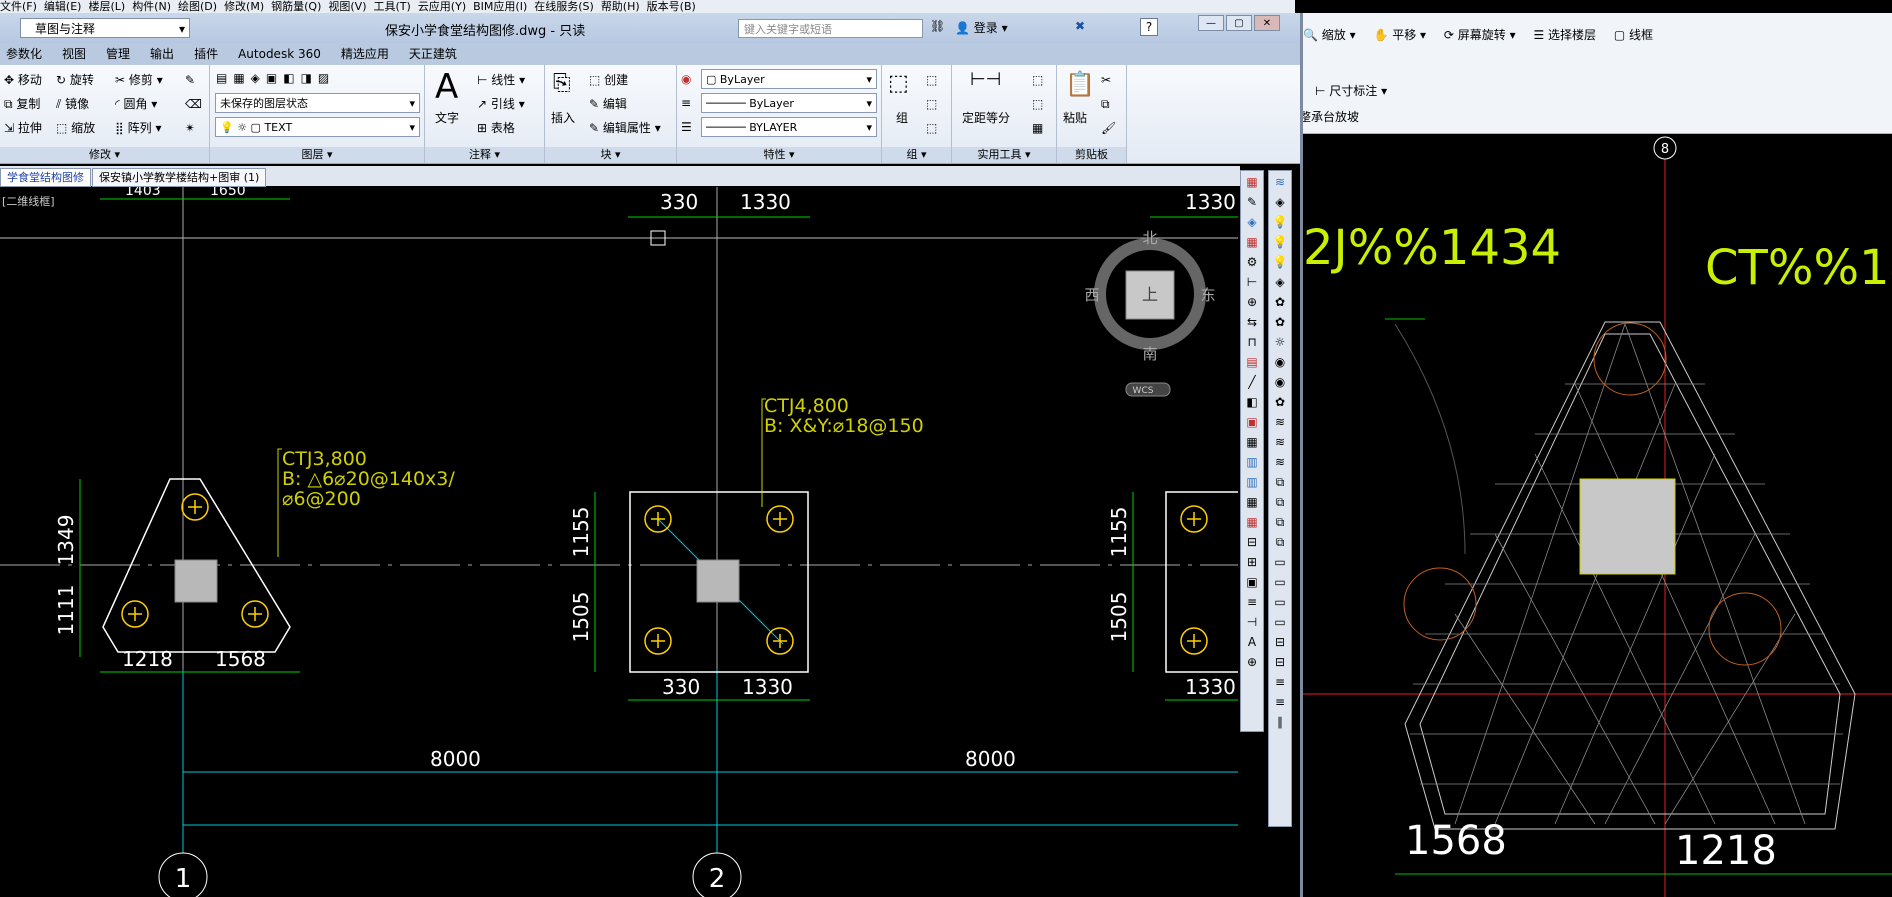 This screenshot has height=897, width=1892. What do you see at coordinates (620, 6) in the screenshot?
I see `menu-help: 帮助(H)` at bounding box center [620, 6].